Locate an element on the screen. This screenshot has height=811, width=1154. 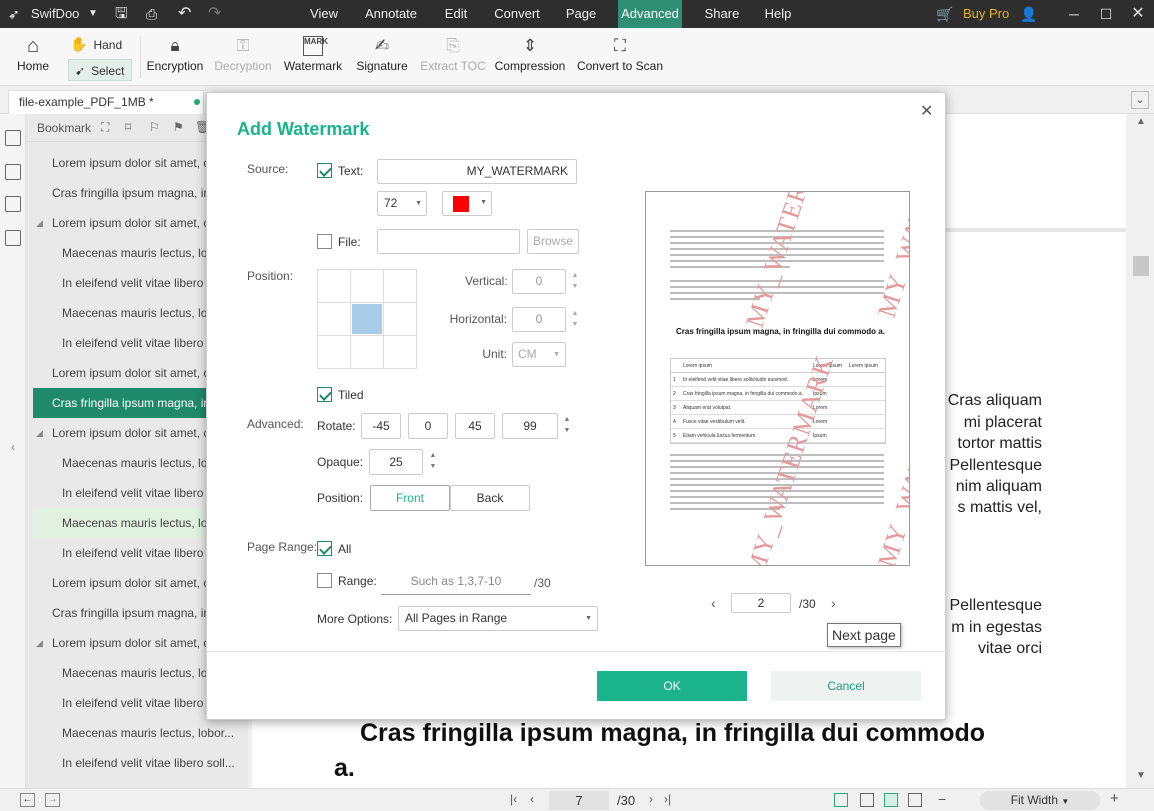
redo-icon: ↷ is located at coordinates (214, 14).